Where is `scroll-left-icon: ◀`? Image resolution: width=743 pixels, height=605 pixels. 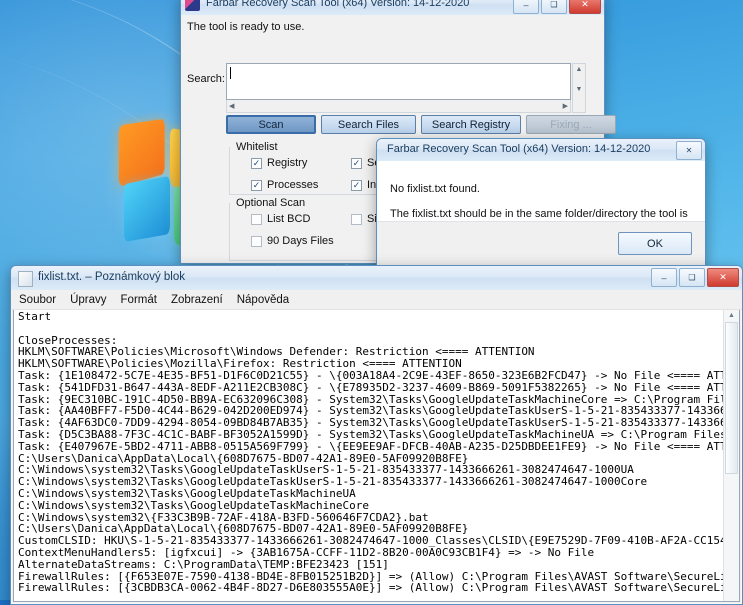 scroll-left-icon: ◀ is located at coordinates (231, 106).